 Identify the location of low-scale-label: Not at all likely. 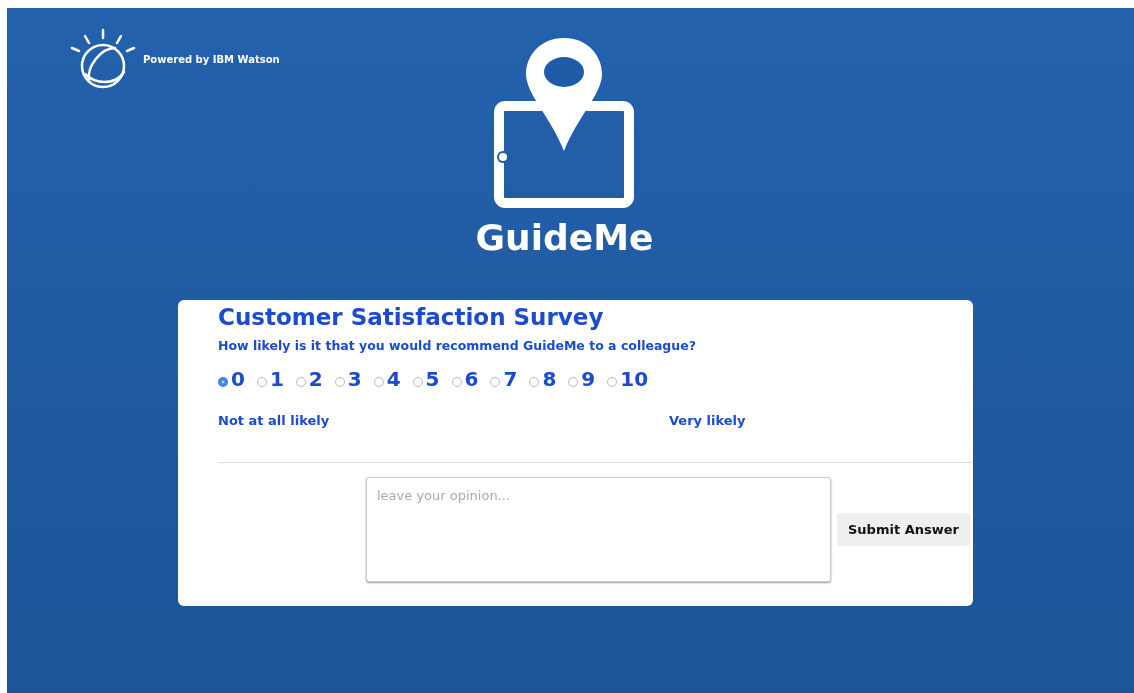
(274, 420).